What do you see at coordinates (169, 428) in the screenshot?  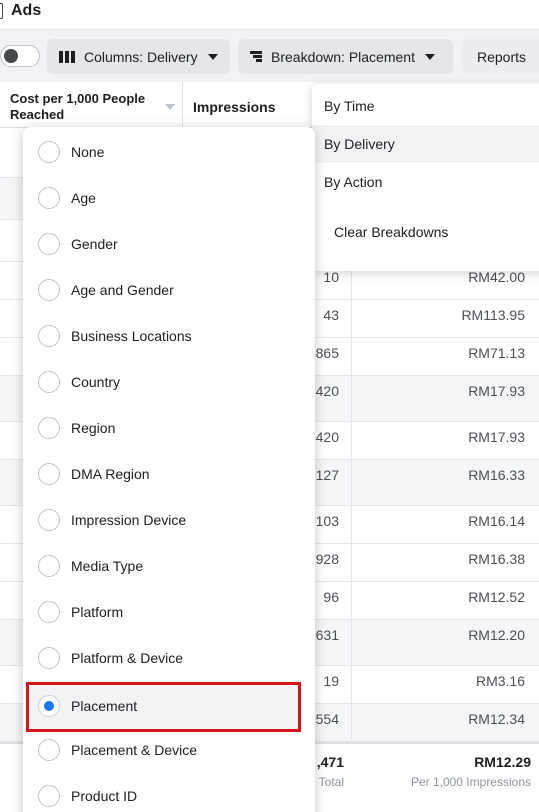 I see `submenu-option-region: Region` at bounding box center [169, 428].